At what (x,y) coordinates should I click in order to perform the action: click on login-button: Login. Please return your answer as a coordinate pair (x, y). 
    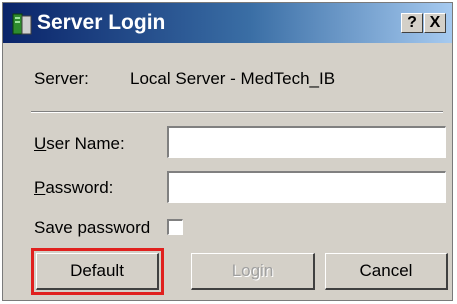
    Looking at the image, I should click on (253, 271).